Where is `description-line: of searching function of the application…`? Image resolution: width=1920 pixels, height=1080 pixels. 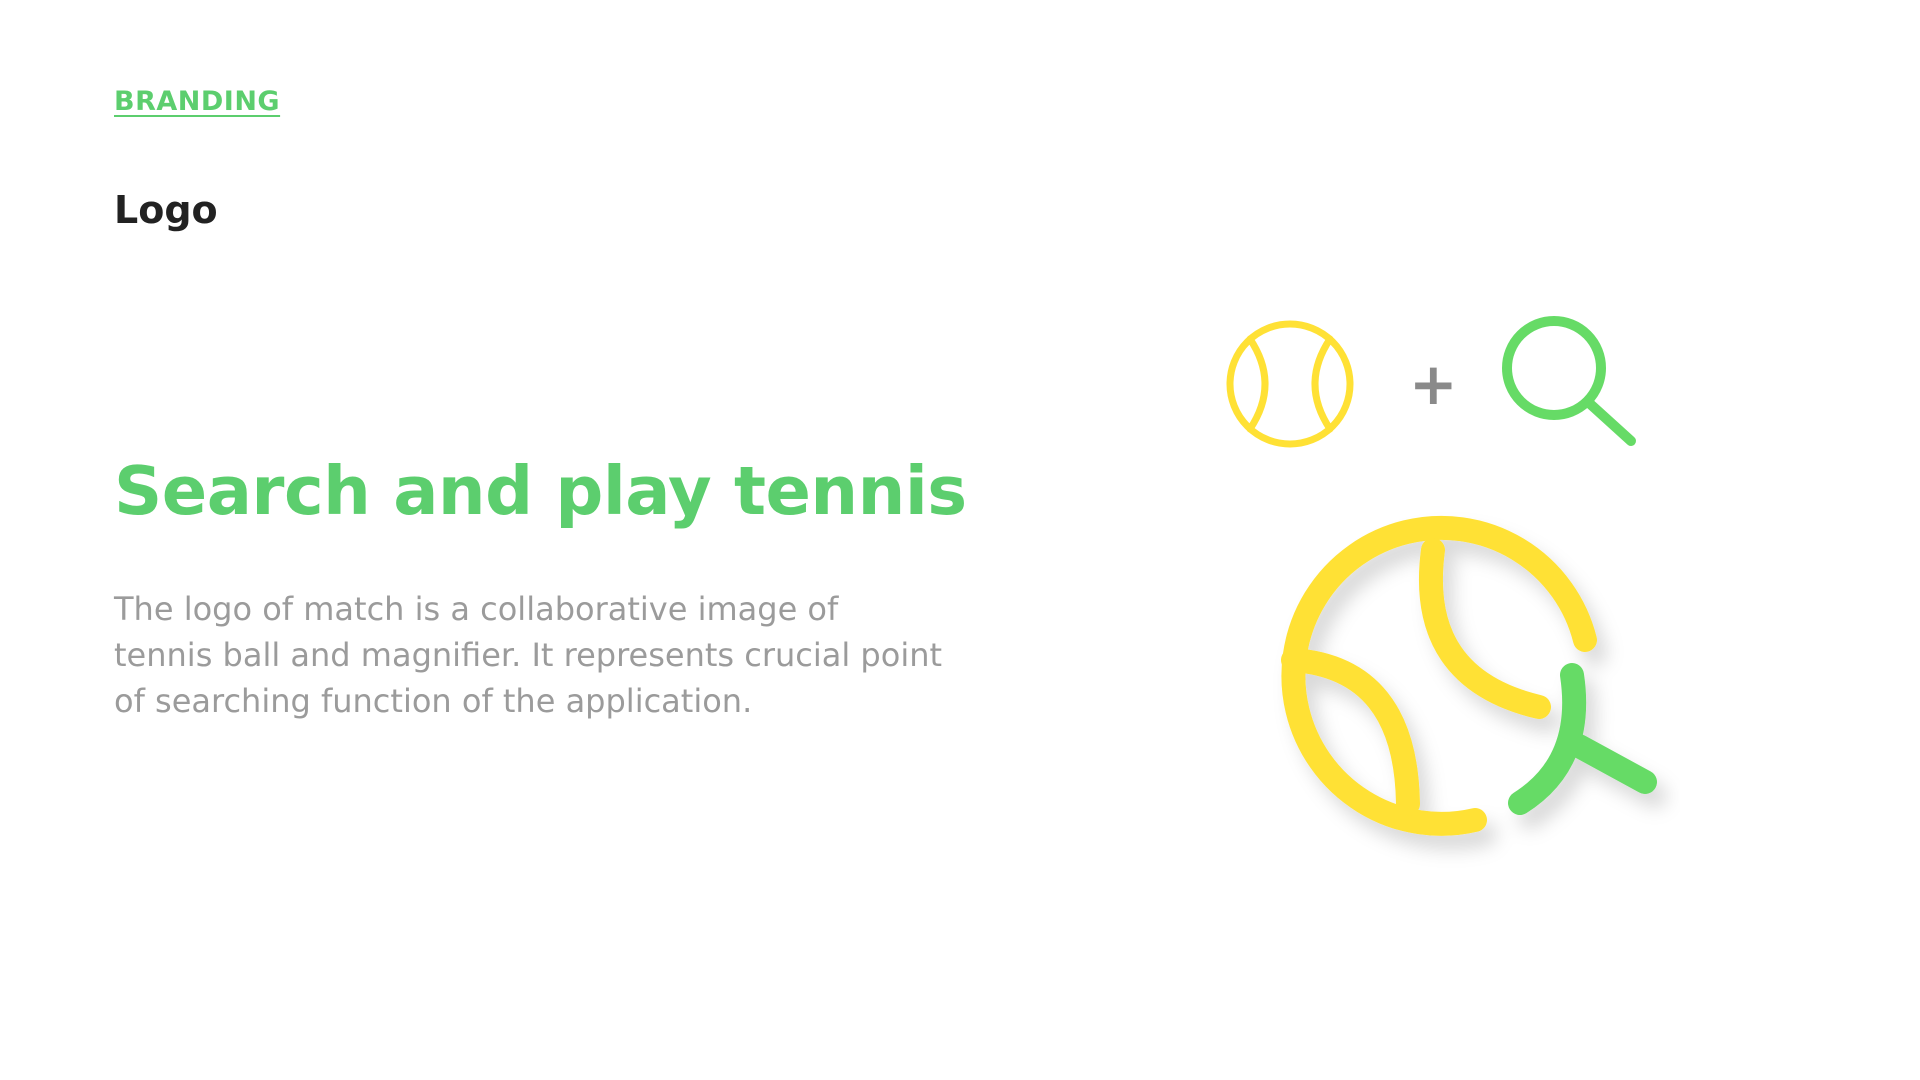 description-line: of searching function of the application… is located at coordinates (433, 701).